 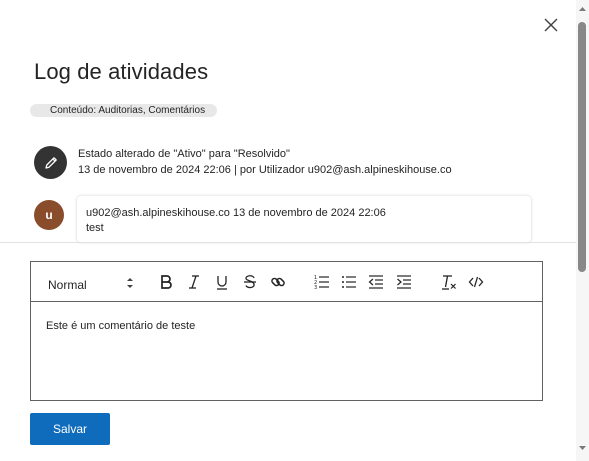 I want to click on increase-indent-icon, so click(x=404, y=282).